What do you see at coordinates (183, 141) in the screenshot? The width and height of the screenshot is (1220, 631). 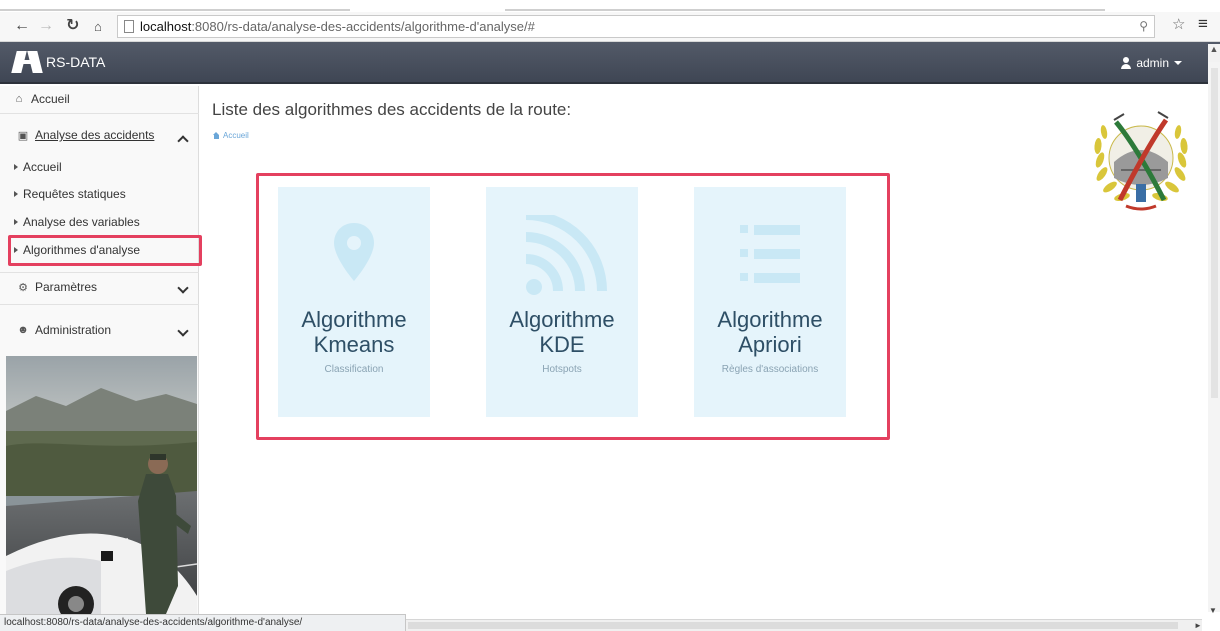 I see `chevron-up-icon` at bounding box center [183, 141].